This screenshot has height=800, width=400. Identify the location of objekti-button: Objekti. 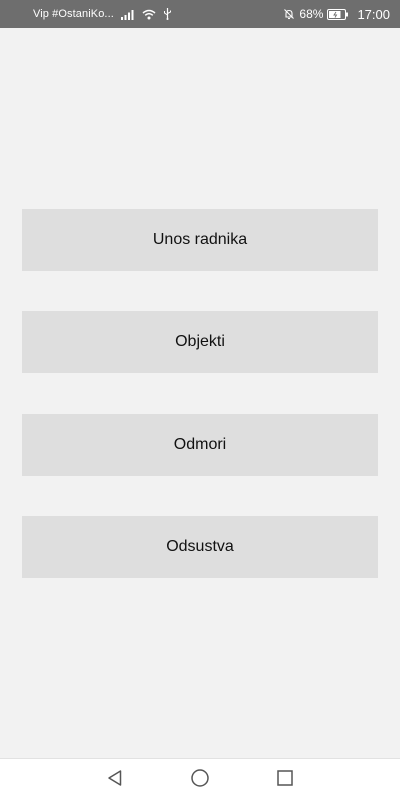
(200, 342).